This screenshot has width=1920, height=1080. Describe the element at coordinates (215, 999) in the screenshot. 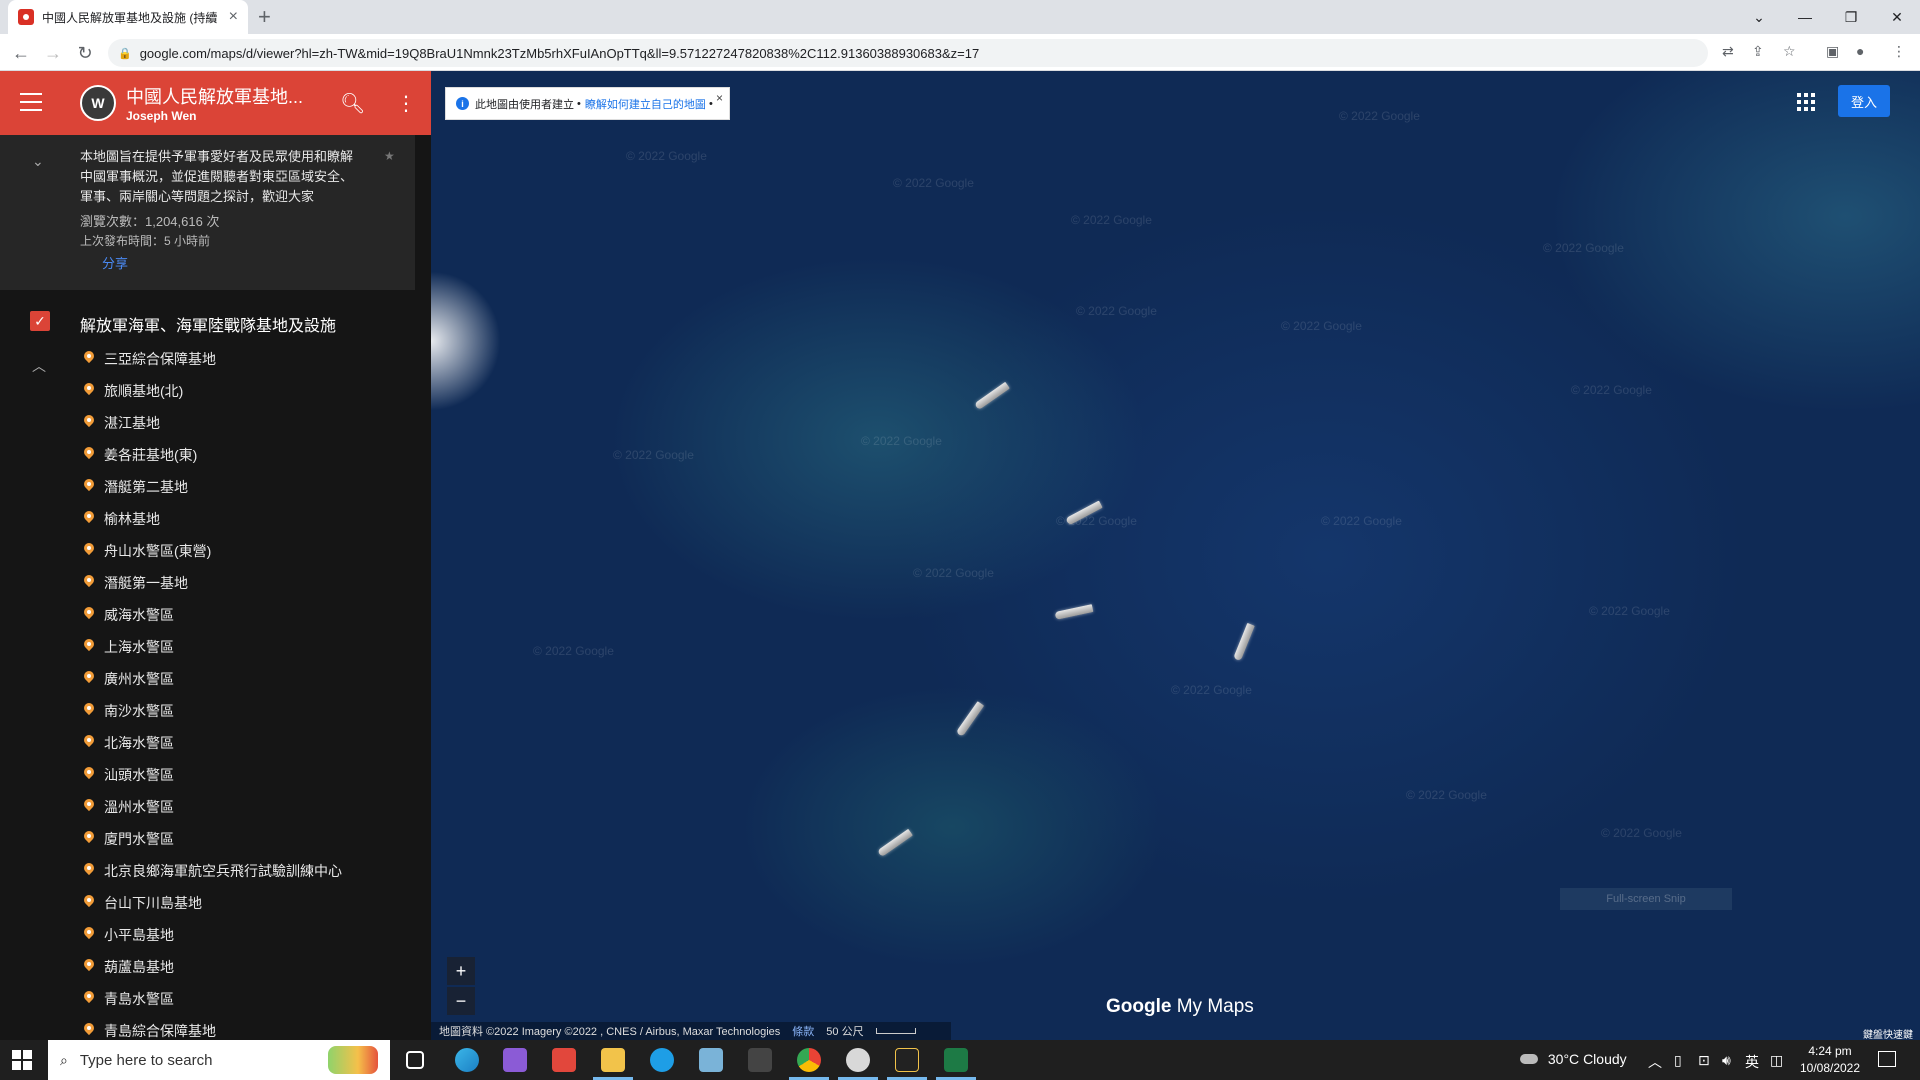

I see `list-item: 青島水警區` at that location.